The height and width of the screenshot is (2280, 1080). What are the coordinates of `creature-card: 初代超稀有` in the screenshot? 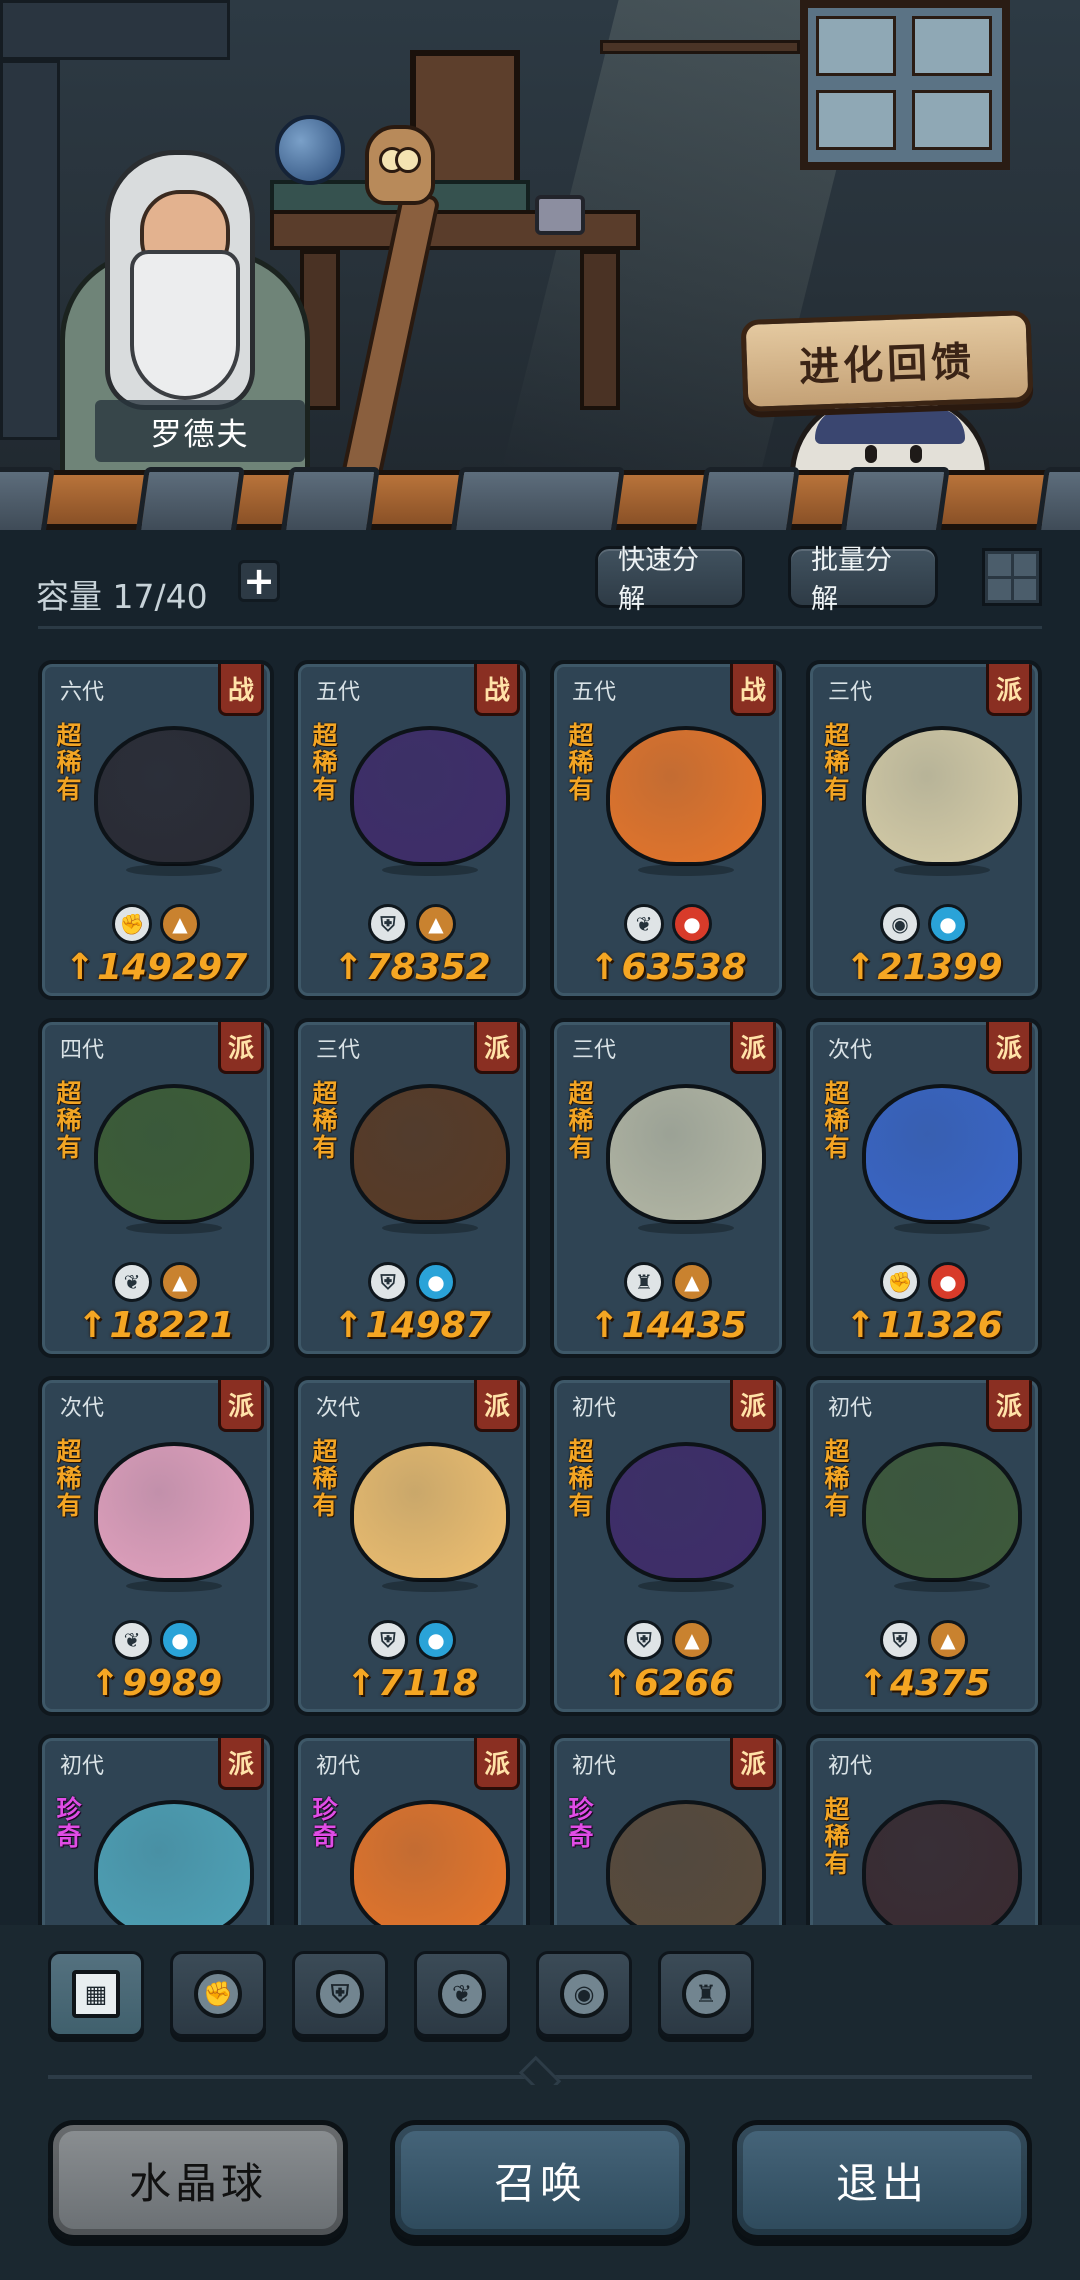 It's located at (924, 1829).